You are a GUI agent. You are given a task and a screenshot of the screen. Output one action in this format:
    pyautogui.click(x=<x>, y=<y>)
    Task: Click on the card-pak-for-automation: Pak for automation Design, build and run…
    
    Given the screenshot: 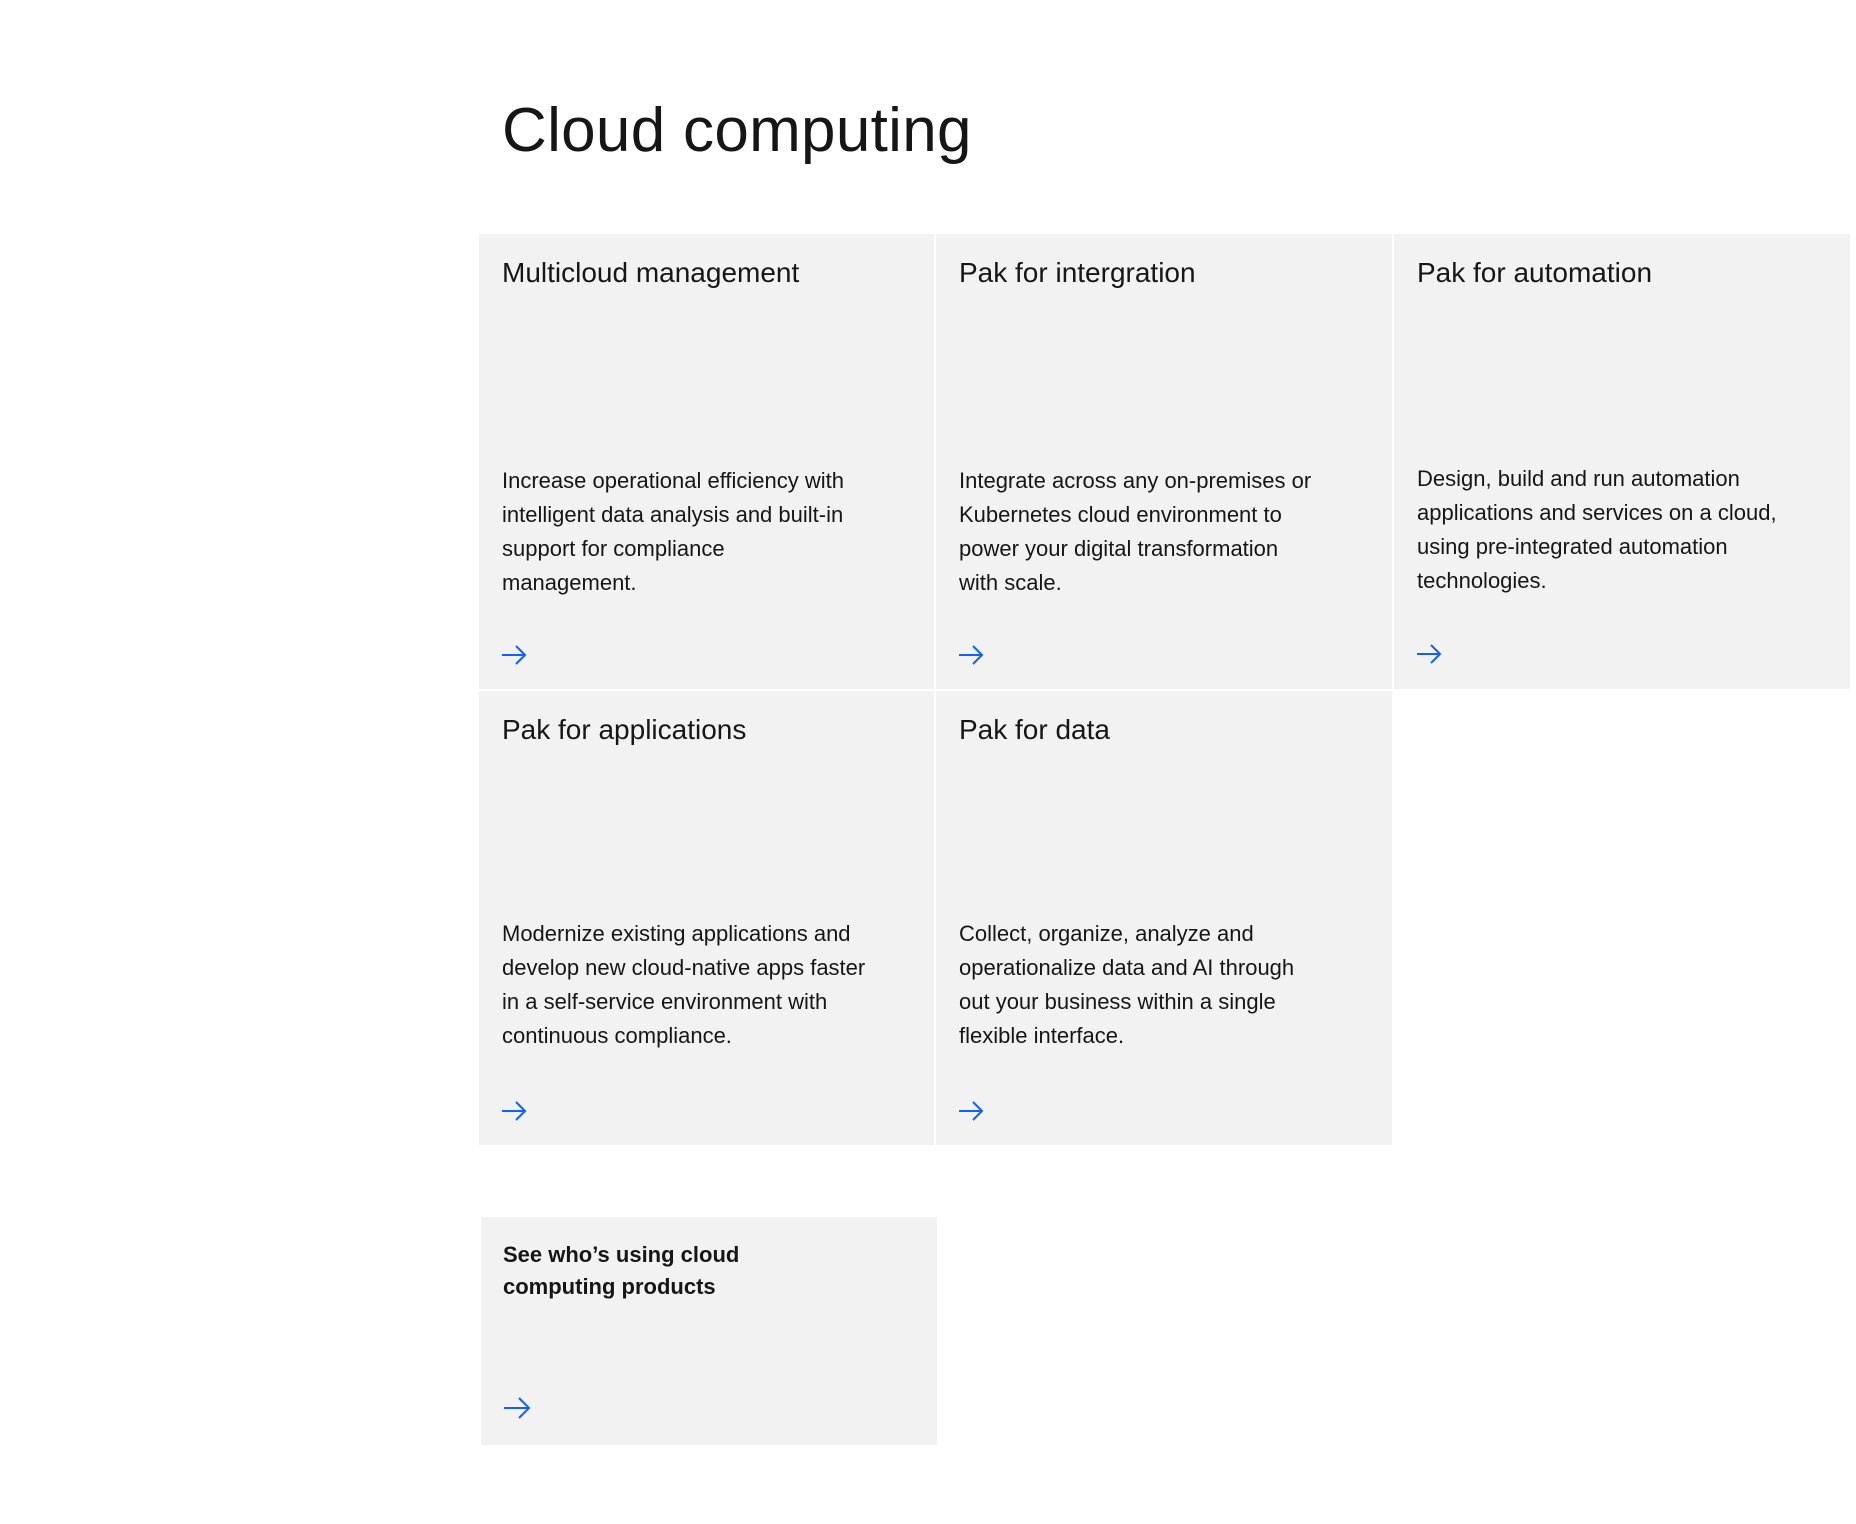 What is the action you would take?
    pyautogui.click(x=1622, y=461)
    